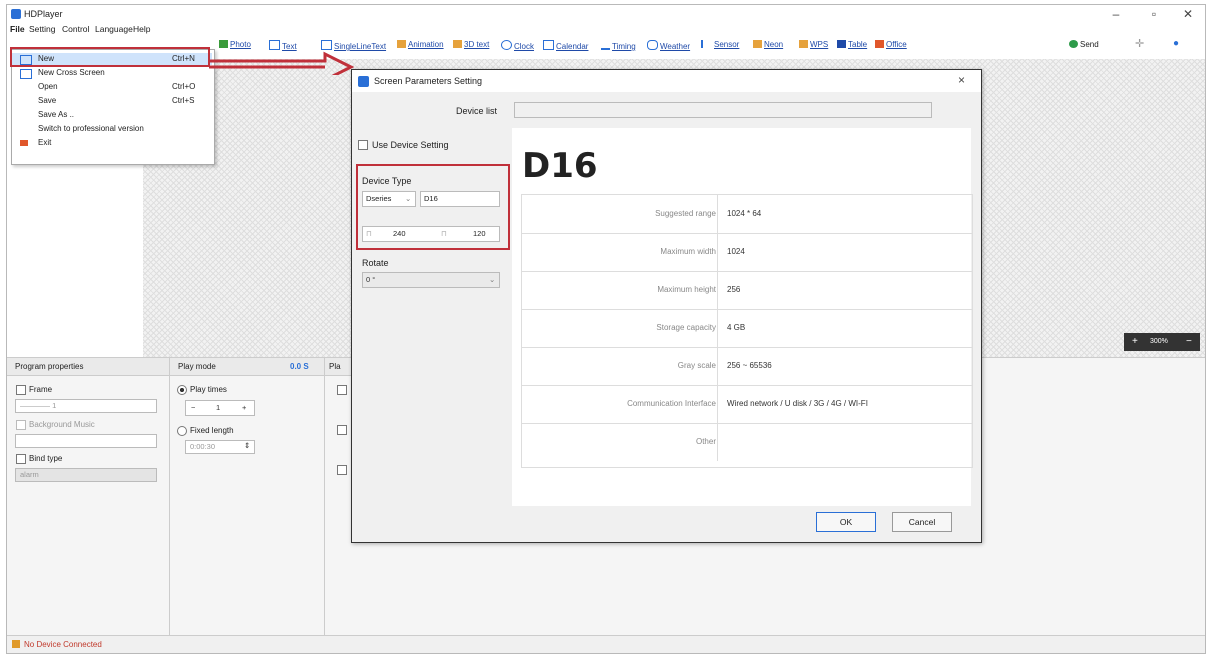 This screenshot has height=654, width=1207. What do you see at coordinates (420, 44) in the screenshot?
I see `toolbar-animation: Animation` at bounding box center [420, 44].